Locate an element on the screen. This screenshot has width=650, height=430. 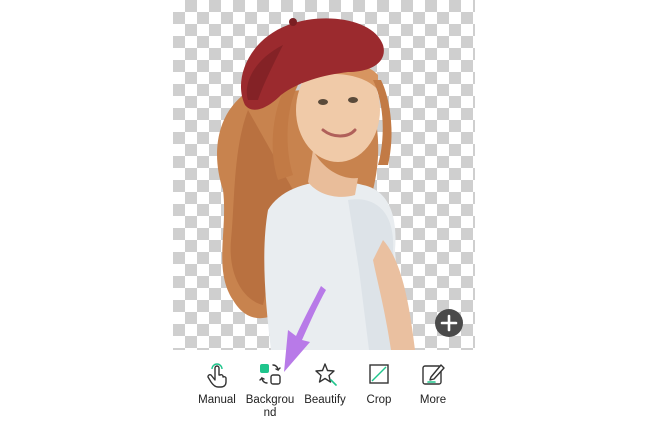
tool-crop: Crop is located at coordinates (379, 383).